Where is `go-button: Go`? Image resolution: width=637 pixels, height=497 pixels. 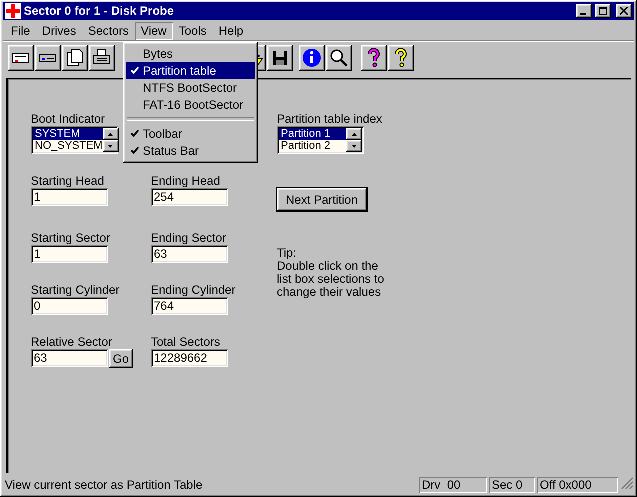
go-button: Go is located at coordinates (121, 358).